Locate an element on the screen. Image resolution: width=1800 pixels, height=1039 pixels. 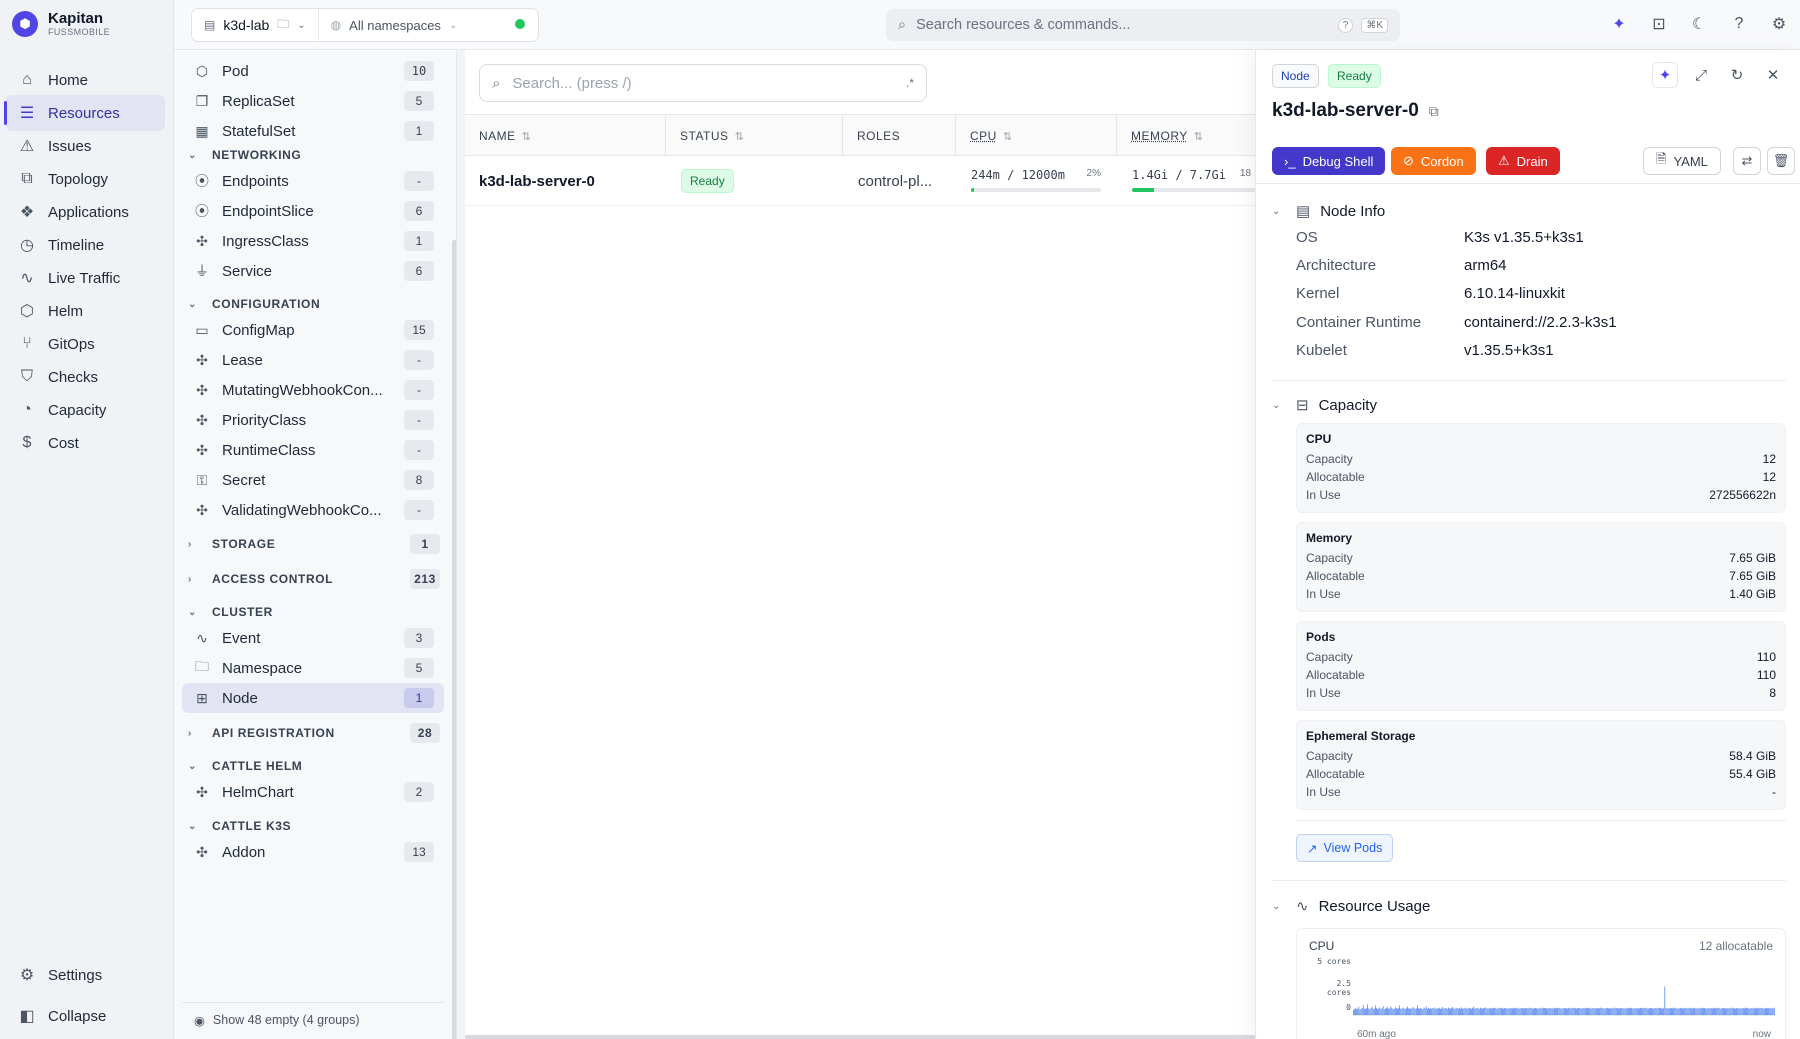
resource-label: HelmChart is located at coordinates (258, 792).